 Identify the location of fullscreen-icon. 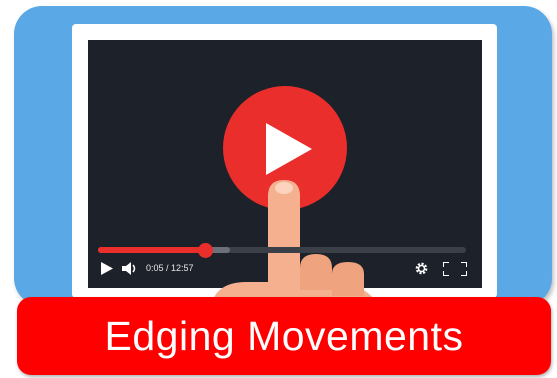
(455, 269).